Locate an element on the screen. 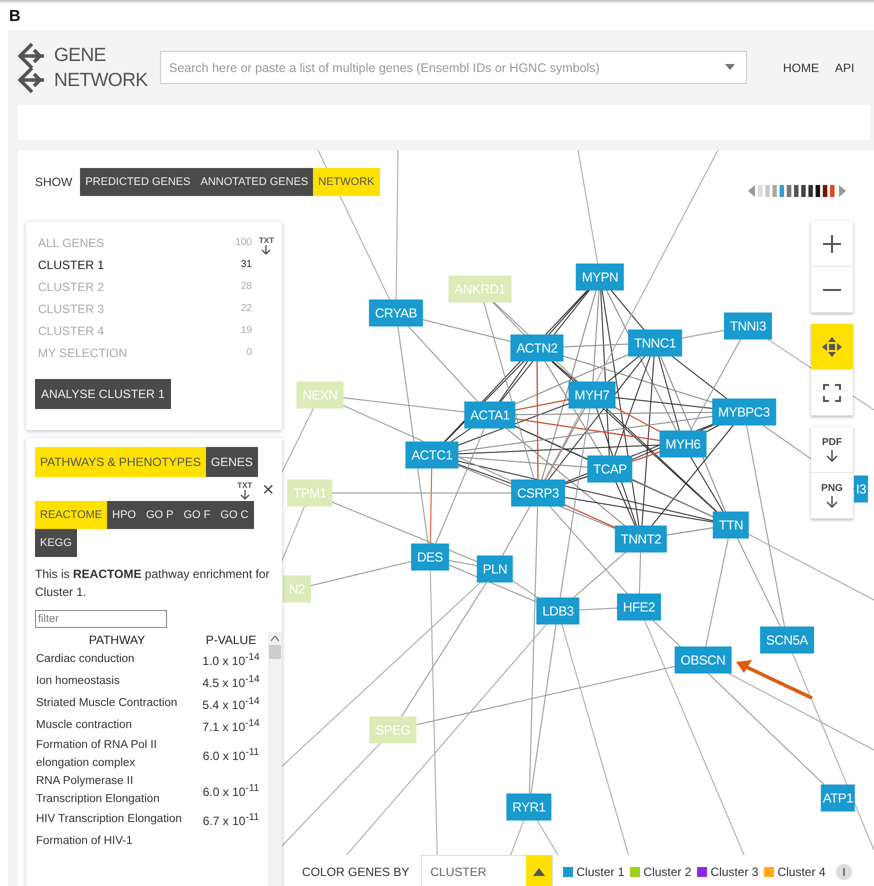 The width and height of the screenshot is (874, 886). gene-node: LDB3 is located at coordinates (558, 611).